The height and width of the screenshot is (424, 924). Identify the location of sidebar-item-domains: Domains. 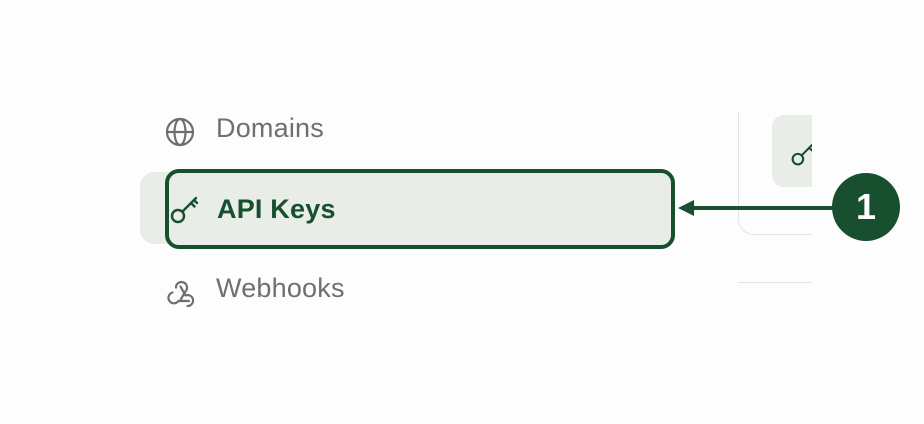
(410, 128).